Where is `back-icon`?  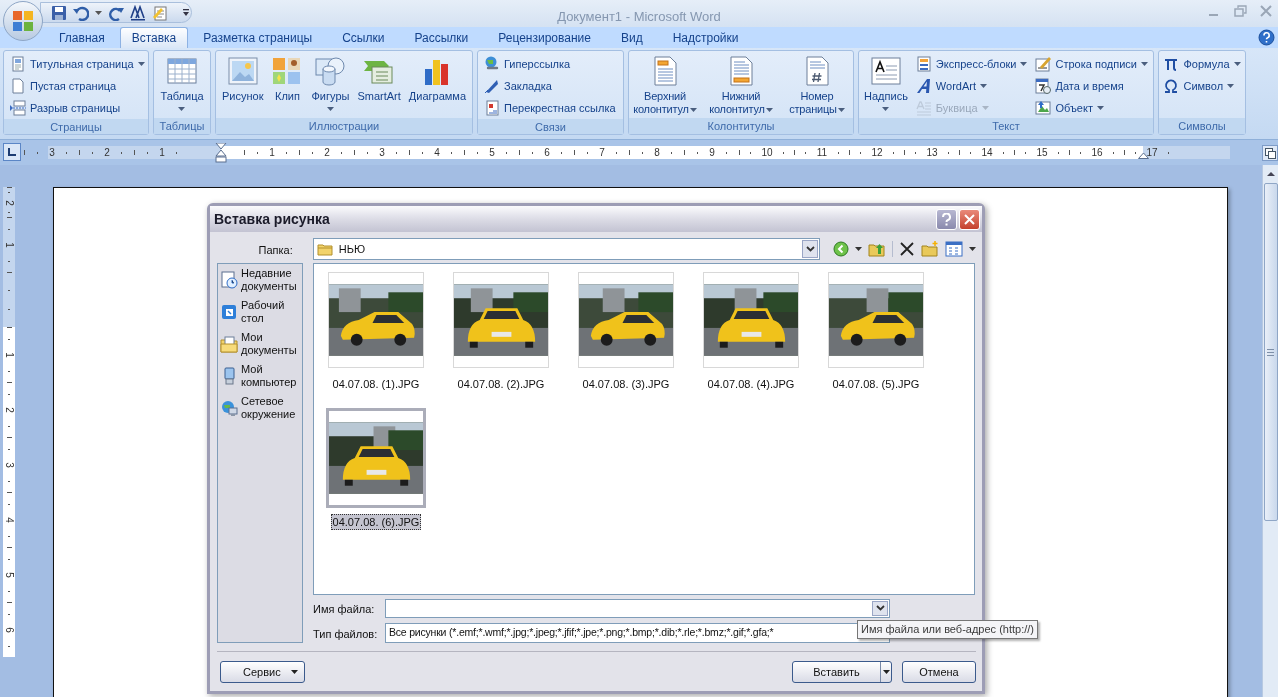 back-icon is located at coordinates (841, 249).